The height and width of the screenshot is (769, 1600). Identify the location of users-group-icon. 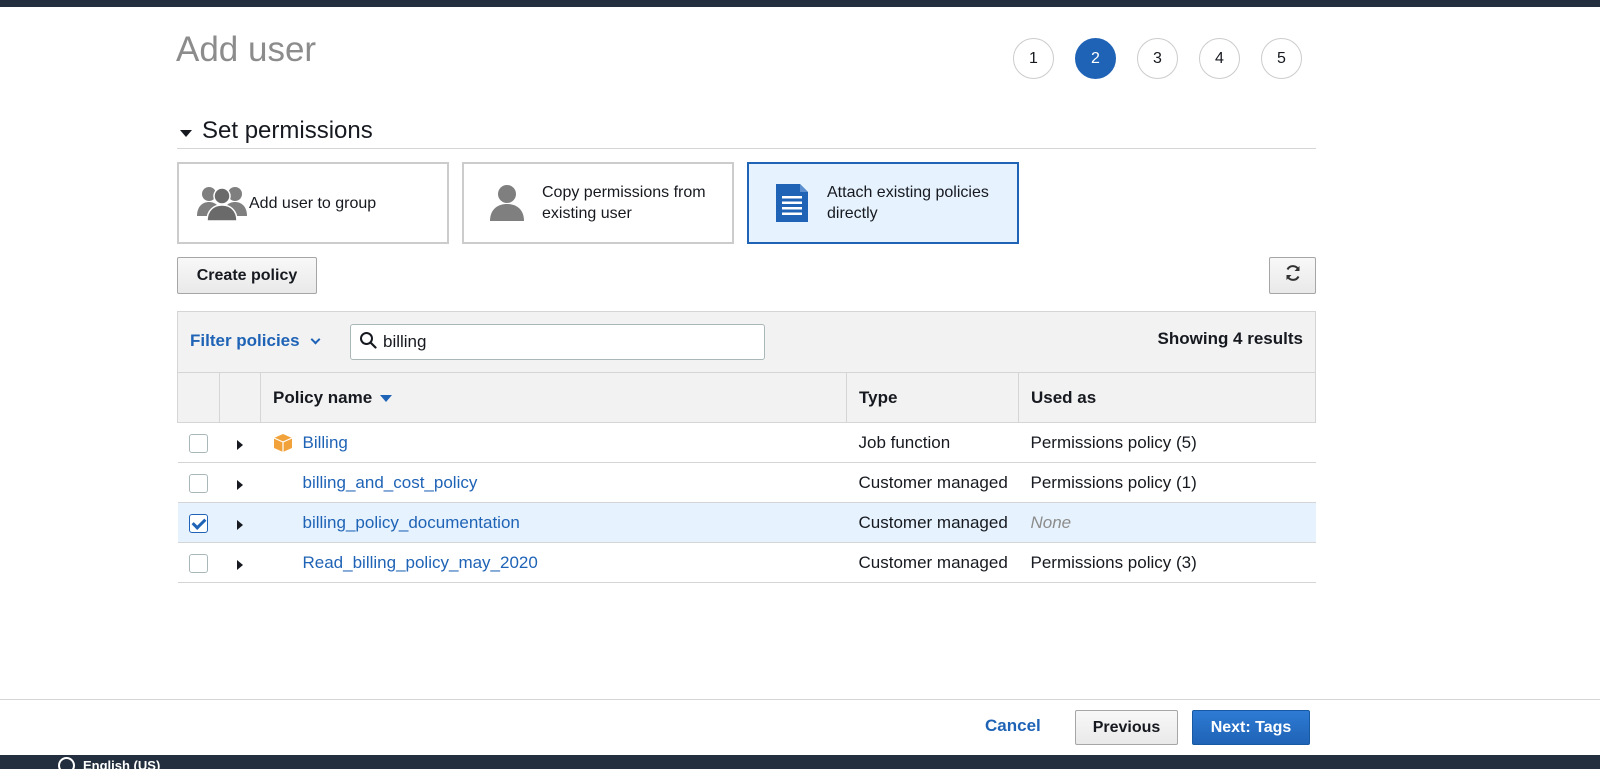
(222, 203).